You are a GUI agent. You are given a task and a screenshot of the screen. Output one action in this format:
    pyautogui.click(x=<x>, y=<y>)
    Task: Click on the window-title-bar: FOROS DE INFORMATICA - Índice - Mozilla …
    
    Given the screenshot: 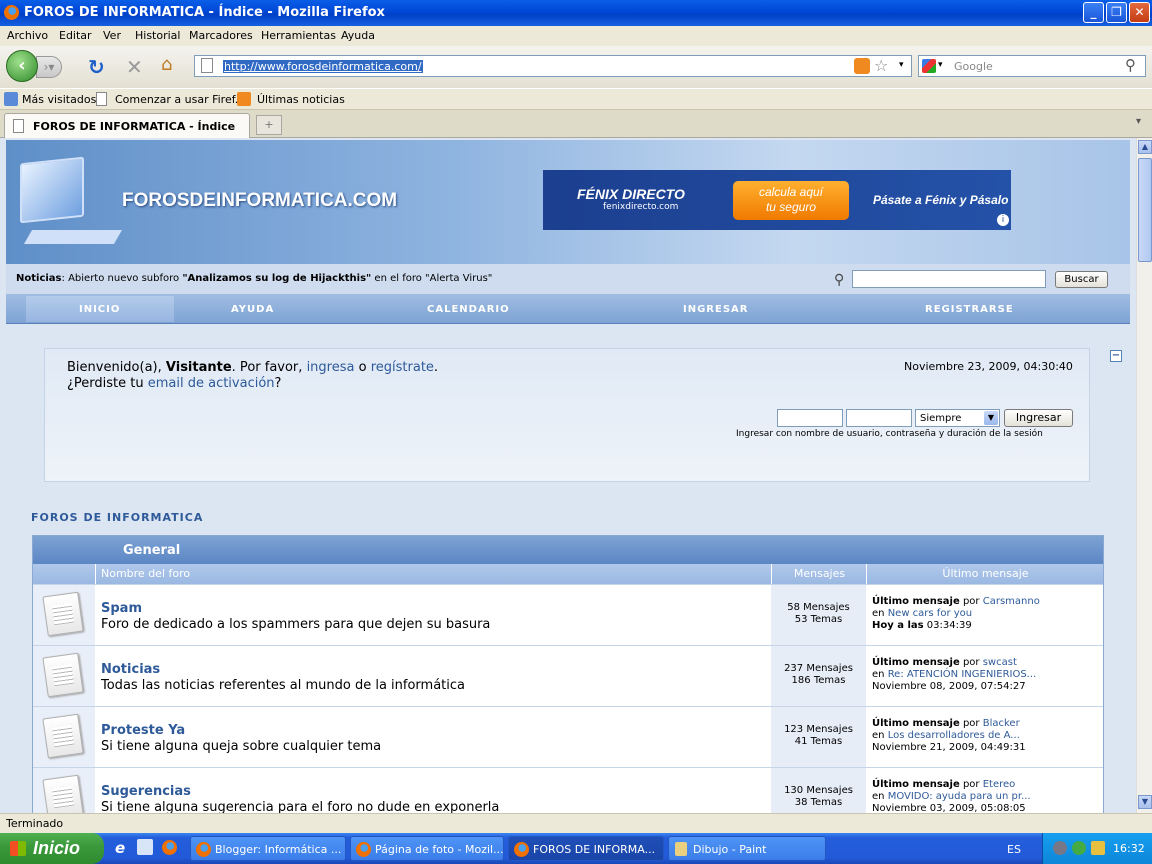 What is the action you would take?
    pyautogui.click(x=576, y=13)
    